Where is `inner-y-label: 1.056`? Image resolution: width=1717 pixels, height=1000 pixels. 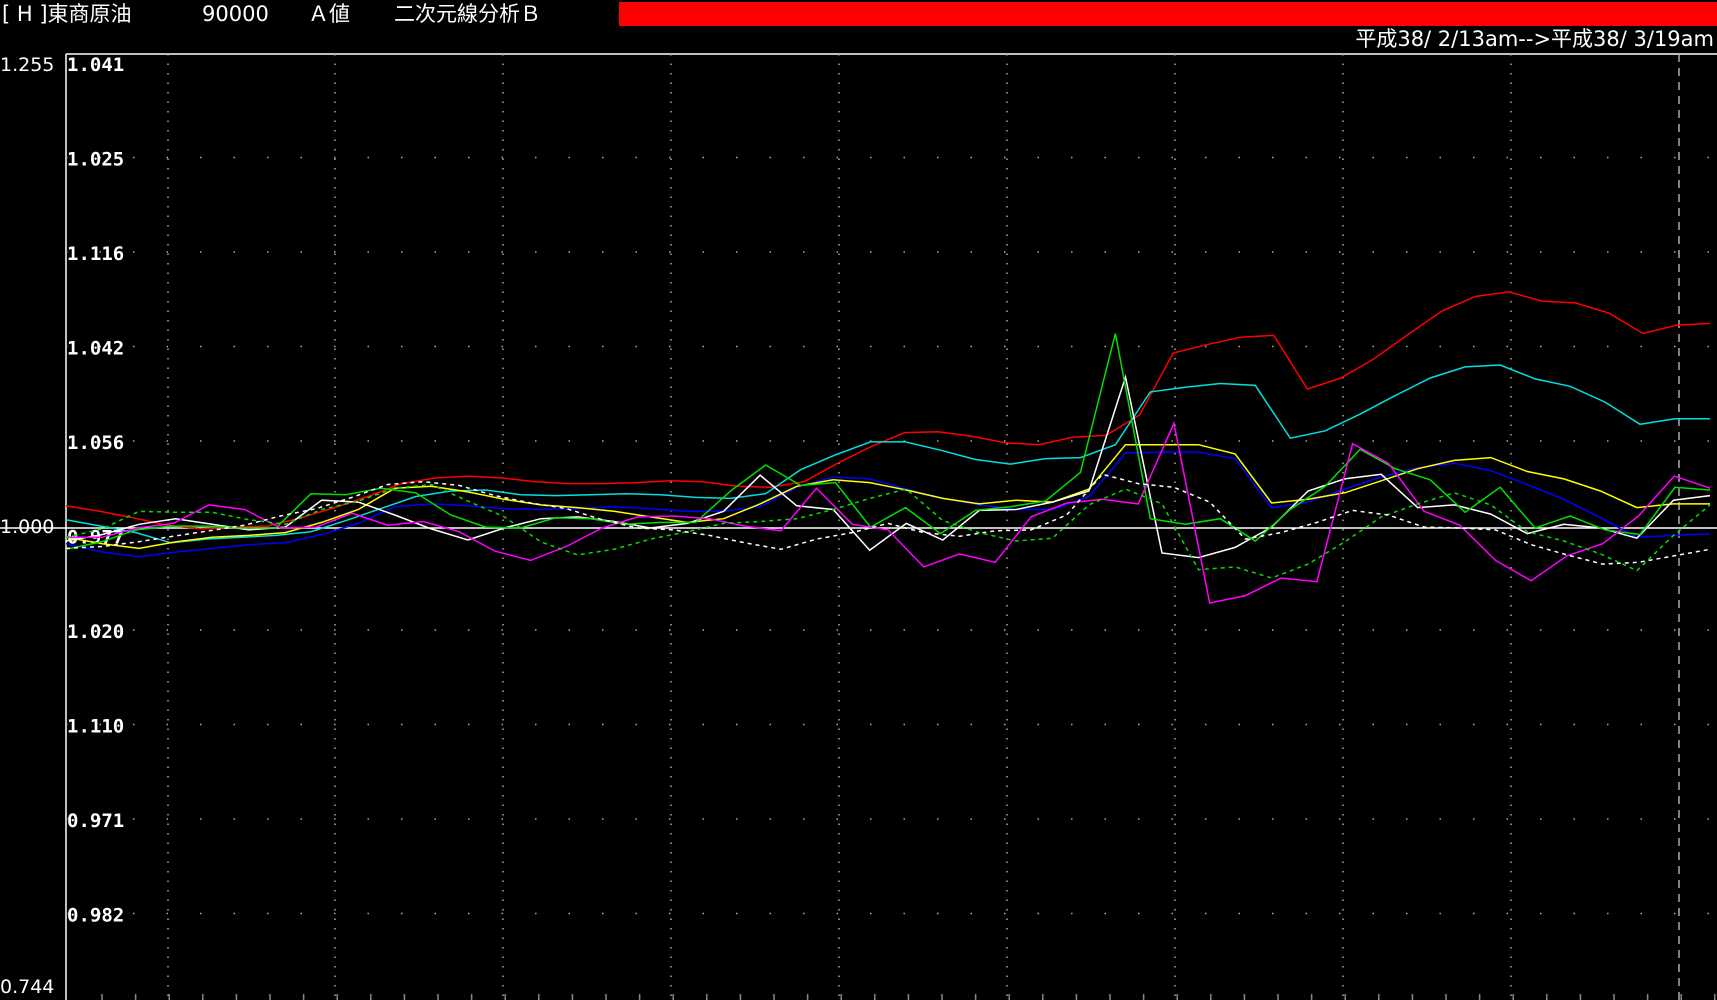 inner-y-label: 1.056 is located at coordinates (95, 443).